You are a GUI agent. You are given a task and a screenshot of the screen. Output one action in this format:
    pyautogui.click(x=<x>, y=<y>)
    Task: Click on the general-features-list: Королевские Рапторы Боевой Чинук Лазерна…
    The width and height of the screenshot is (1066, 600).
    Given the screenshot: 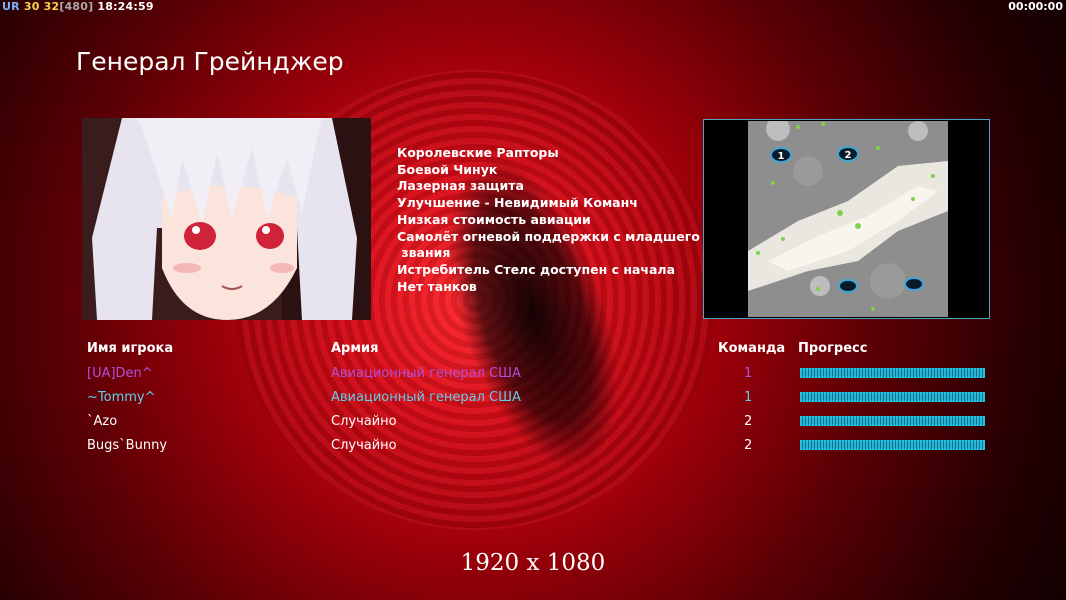 What is the action you would take?
    pyautogui.click(x=548, y=220)
    